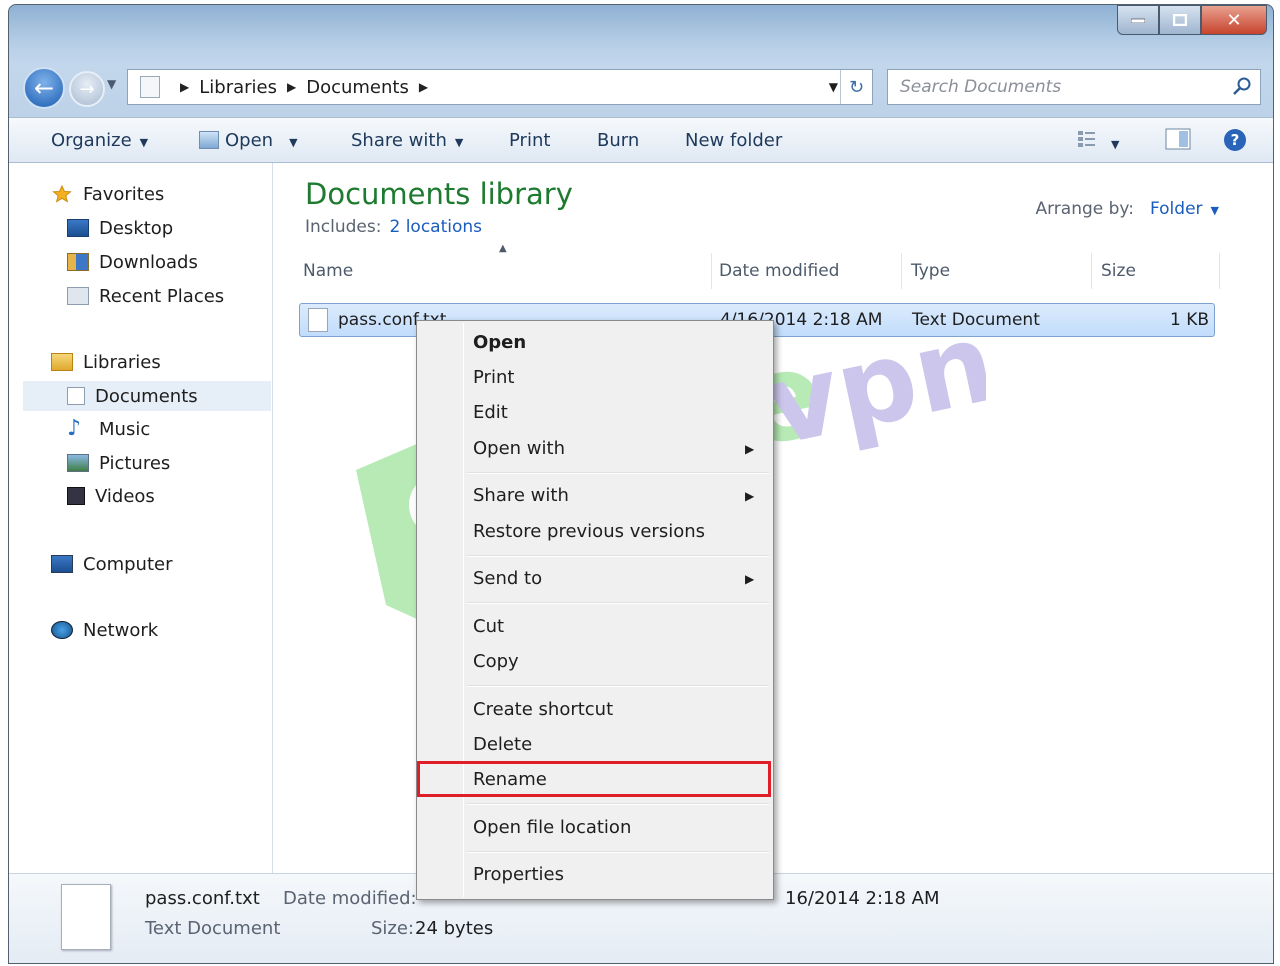 The image size is (1280, 966). I want to click on open-button: Open ▼, so click(248, 140).